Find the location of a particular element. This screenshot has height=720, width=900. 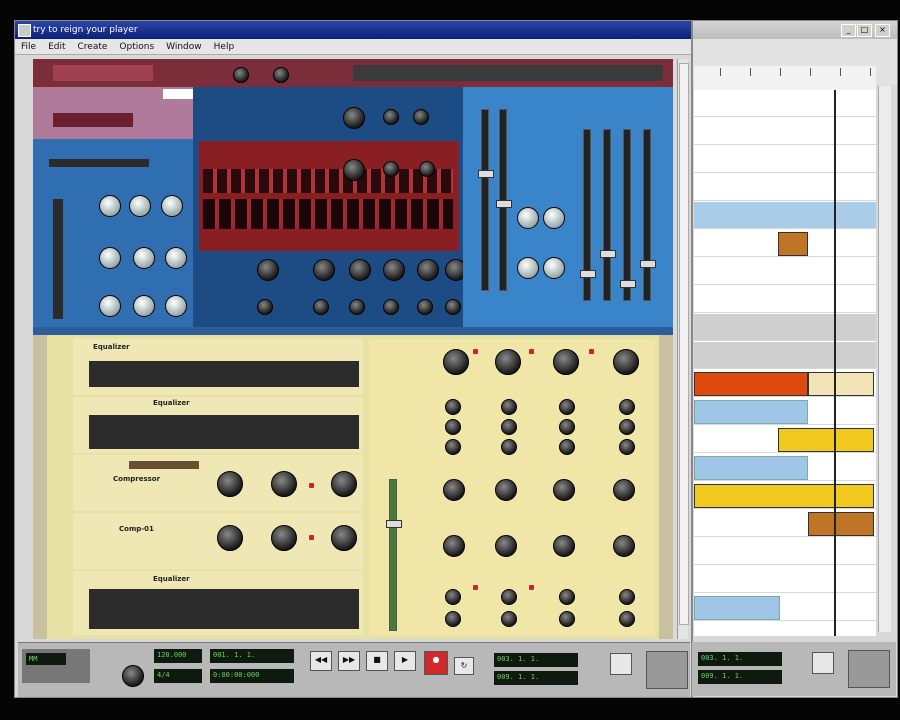

stop-button: ■ is located at coordinates (377, 661).